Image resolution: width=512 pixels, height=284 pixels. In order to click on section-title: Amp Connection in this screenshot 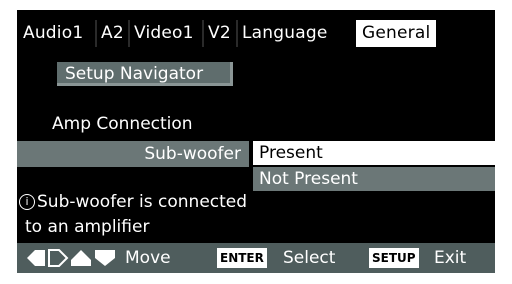, I will do `click(122, 124)`.